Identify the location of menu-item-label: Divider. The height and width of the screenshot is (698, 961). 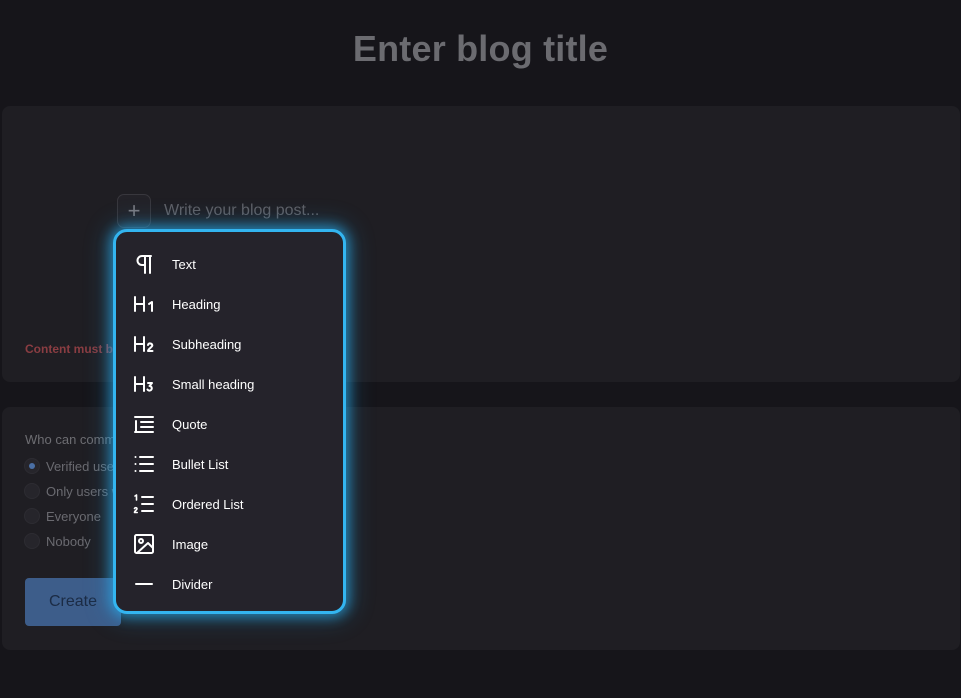
(192, 584).